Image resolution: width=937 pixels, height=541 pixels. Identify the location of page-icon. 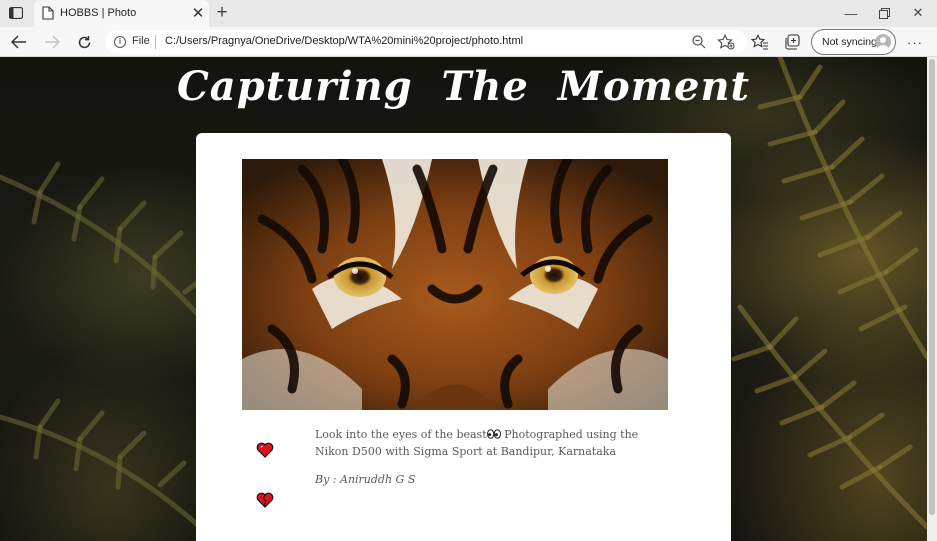
(48, 13).